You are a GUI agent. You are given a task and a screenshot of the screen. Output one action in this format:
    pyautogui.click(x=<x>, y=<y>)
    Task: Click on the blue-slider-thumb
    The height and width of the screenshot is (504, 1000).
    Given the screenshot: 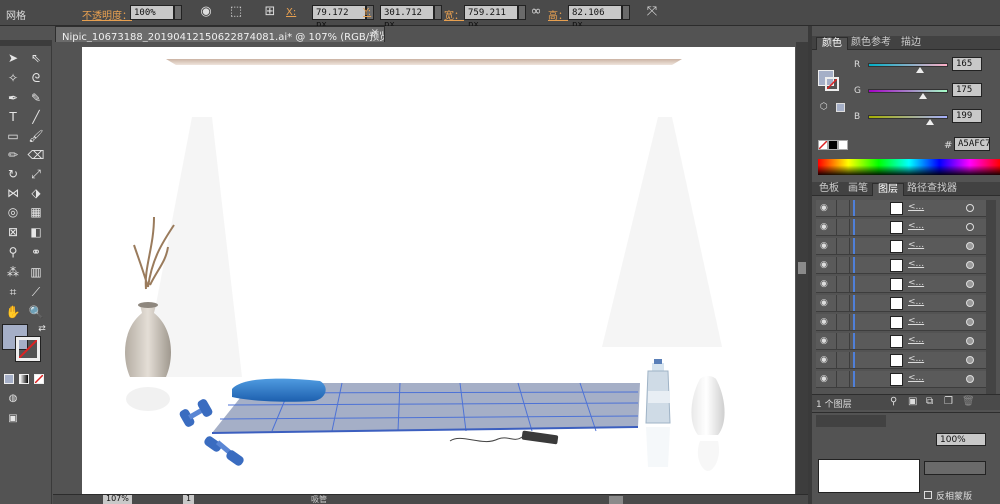 What is the action you would take?
    pyautogui.click(x=930, y=122)
    